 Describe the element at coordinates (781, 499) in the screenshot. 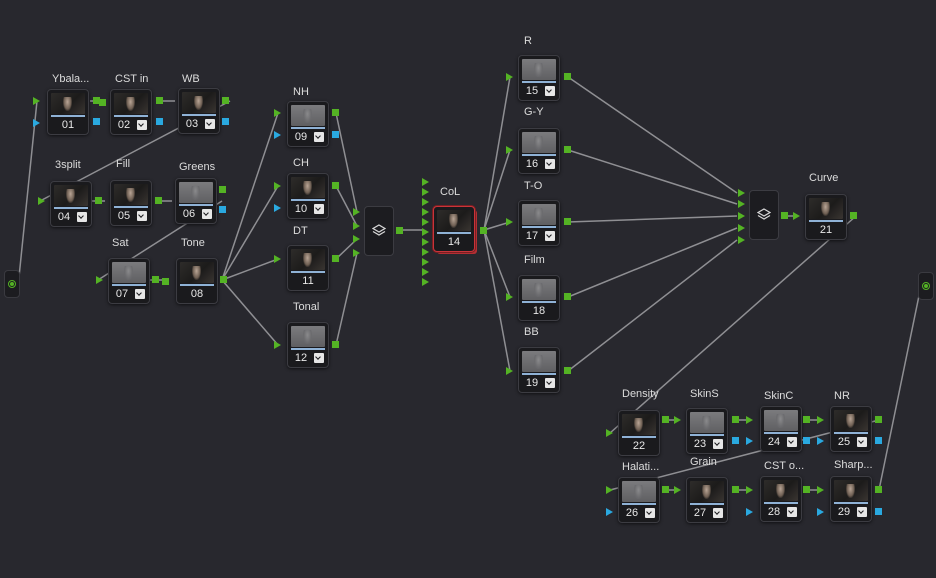

I see `node-28: 28` at that location.